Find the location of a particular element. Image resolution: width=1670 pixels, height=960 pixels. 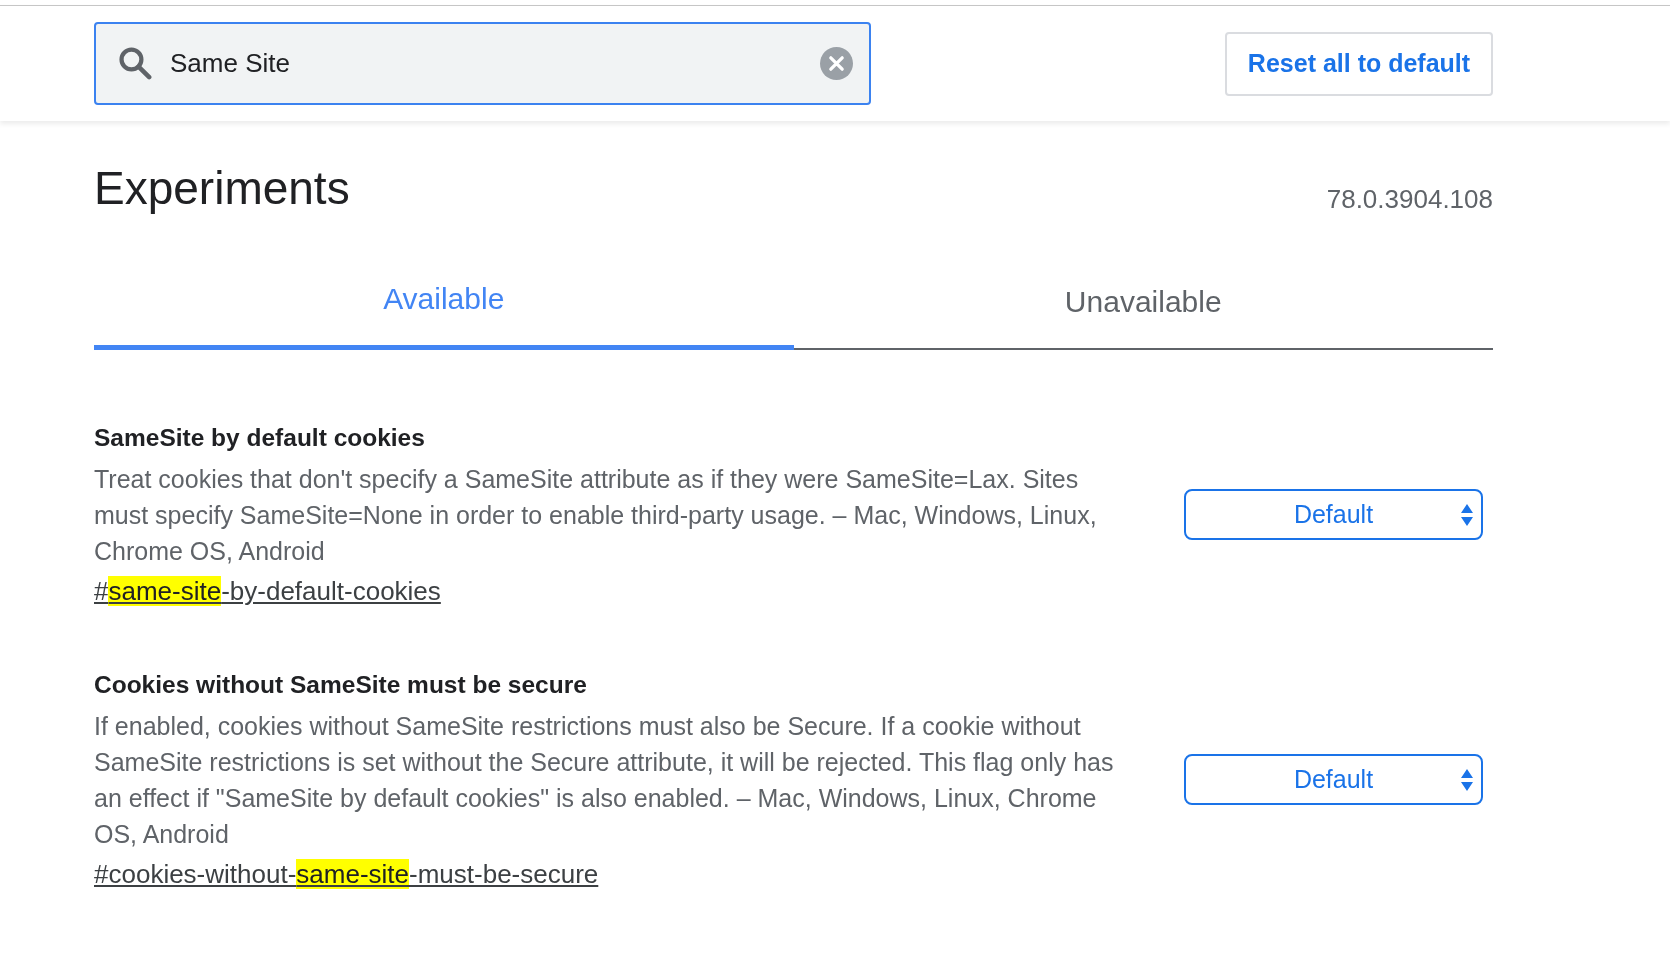

experiment-description: If enabled, cookies without SameSite restrictions must also be Secure. If a cookie without SameSite restrictions is set without the Secure attribute, it will be rejected. This flag only has an effect if "SameSite by default cookies" is also enabled. – Mac, Windows, Linux, Chrome OS, Android is located at coordinates (604, 780).